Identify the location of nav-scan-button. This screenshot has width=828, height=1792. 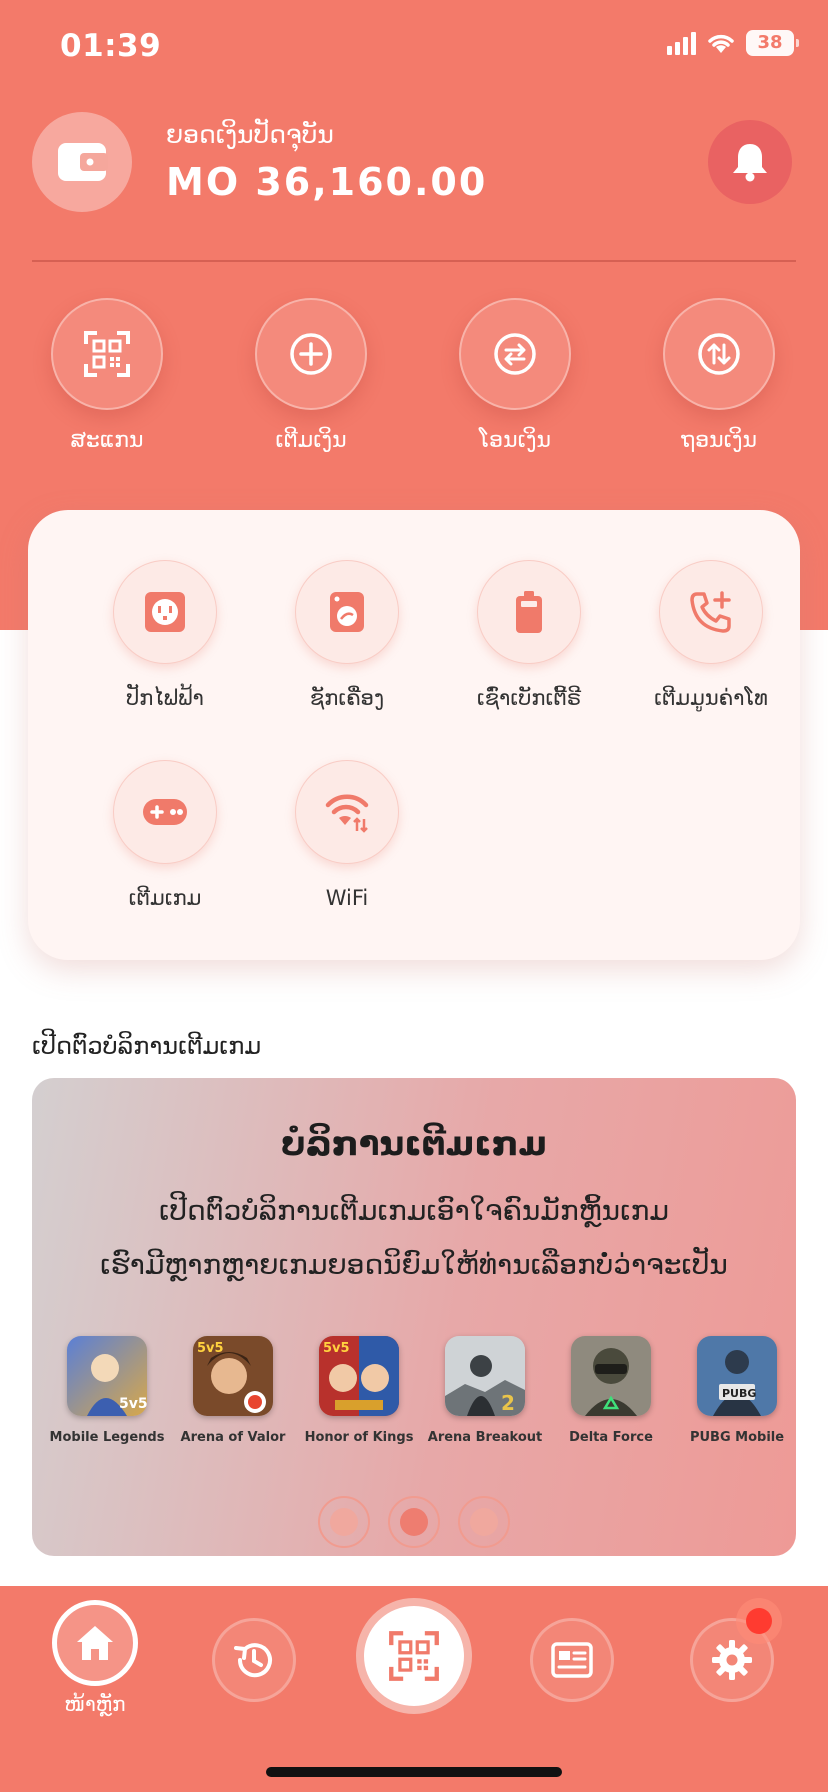
(414, 1656).